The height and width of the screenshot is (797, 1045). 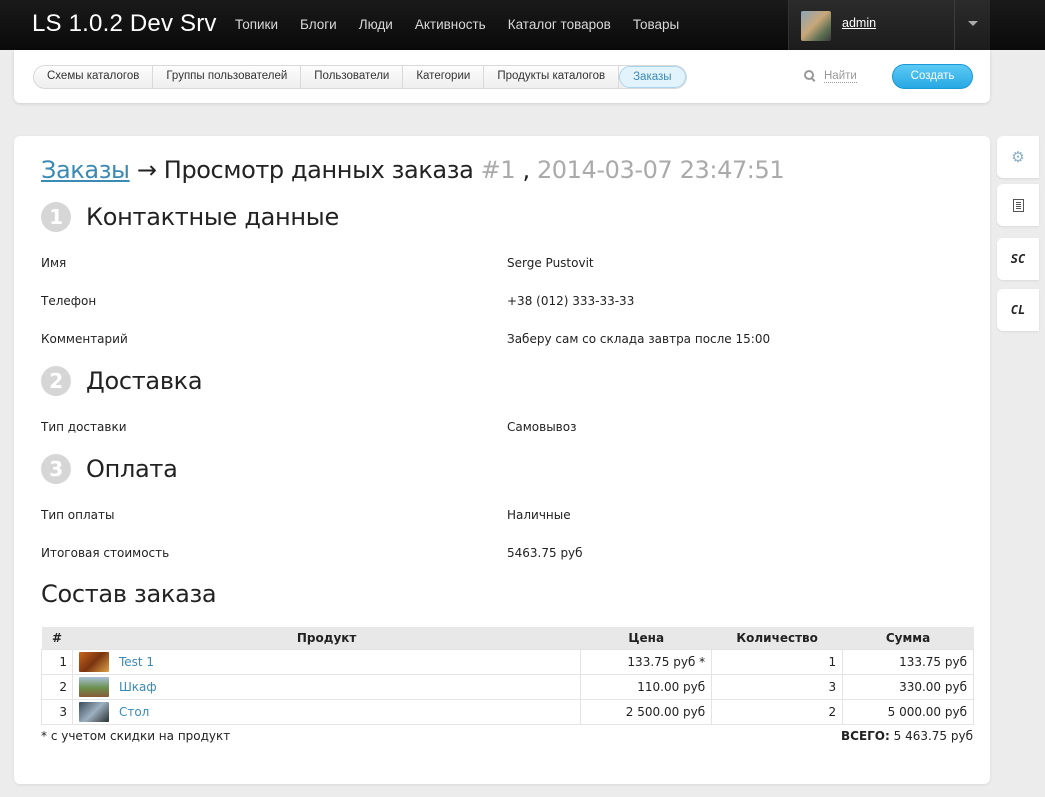 I want to click on document-icon, so click(x=1018, y=205).